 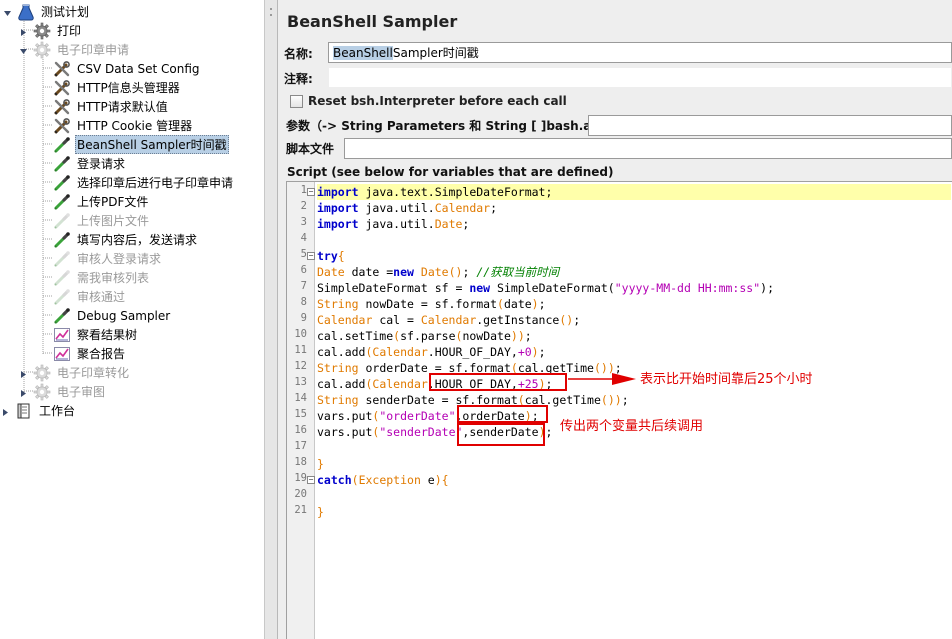 What do you see at coordinates (303, 318) in the screenshot?
I see `line-number: 9` at bounding box center [303, 318].